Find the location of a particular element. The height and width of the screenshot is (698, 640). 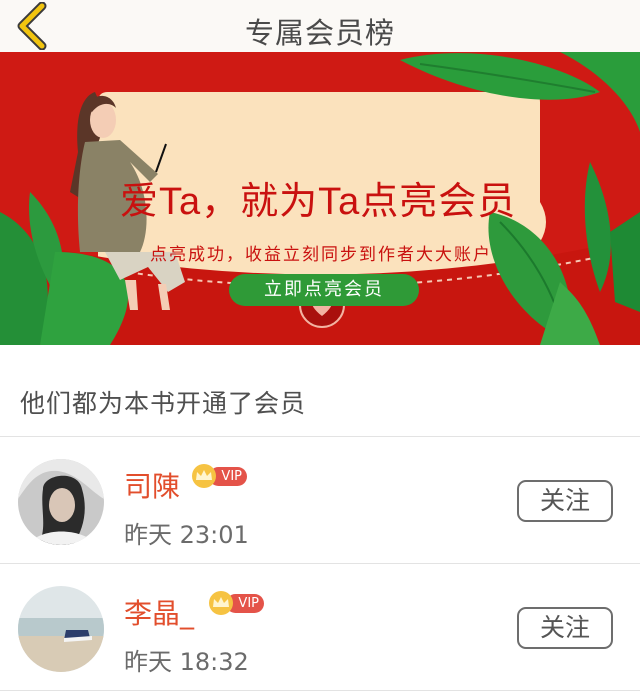

activate-membership-button: 立即点亮会员 is located at coordinates (324, 290).